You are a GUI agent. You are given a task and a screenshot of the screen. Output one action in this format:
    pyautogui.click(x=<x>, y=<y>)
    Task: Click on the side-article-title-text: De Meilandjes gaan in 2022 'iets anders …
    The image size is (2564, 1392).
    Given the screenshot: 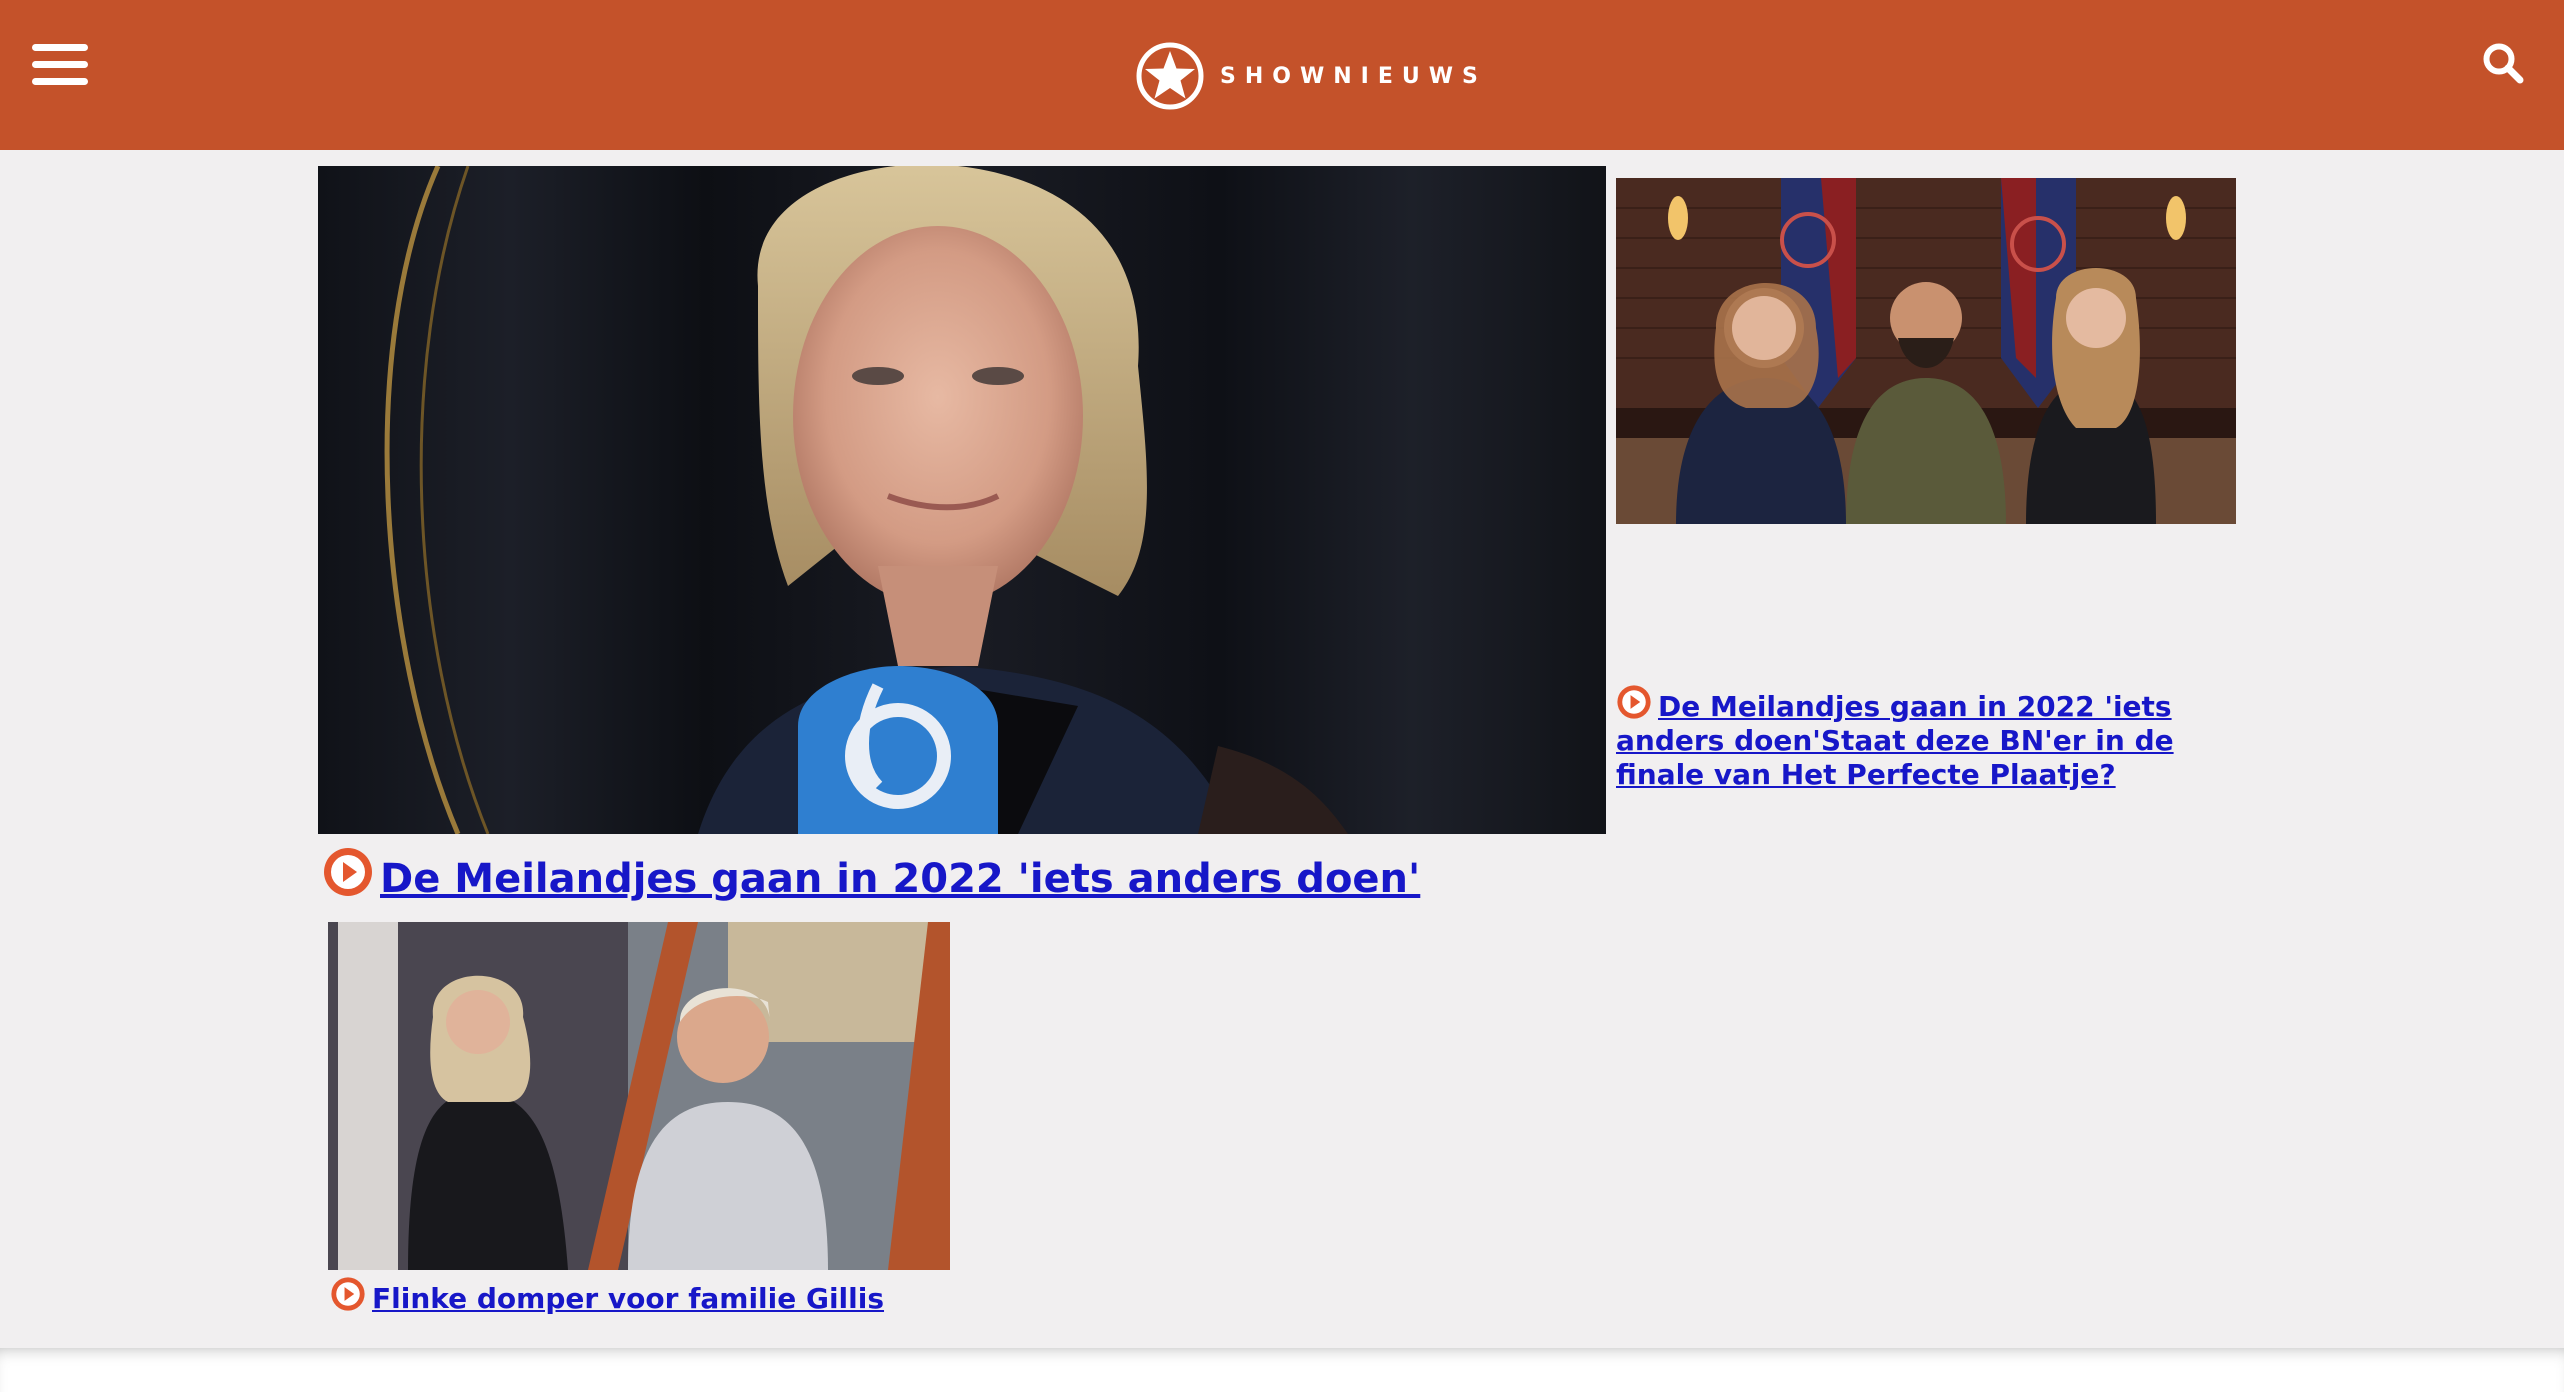 What is the action you would take?
    pyautogui.click(x=1895, y=740)
    